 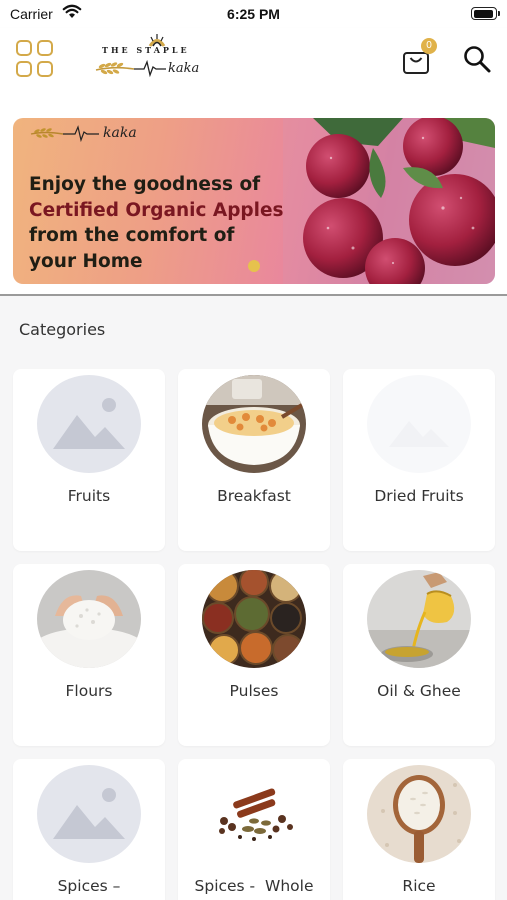 I want to click on category-card-spices: Spices –, so click(x=89, y=829).